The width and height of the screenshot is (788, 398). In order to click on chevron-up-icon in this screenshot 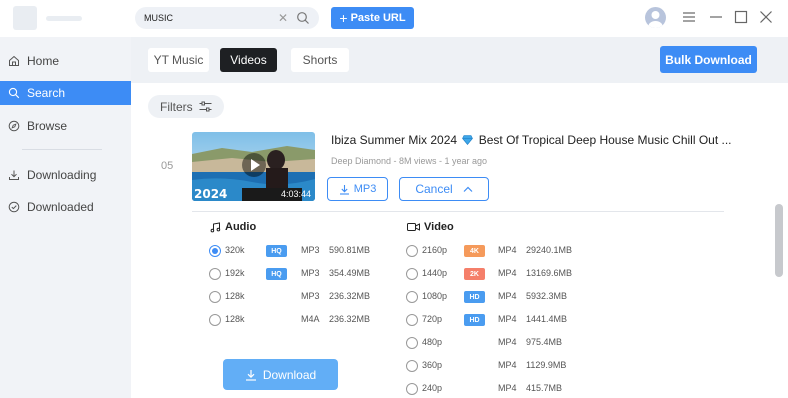, I will do `click(468, 189)`.